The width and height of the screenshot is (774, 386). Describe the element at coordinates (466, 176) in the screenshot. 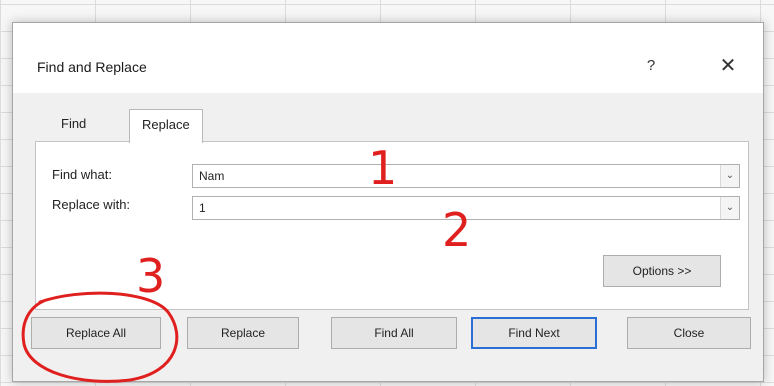

I see `find-what-input: Nam ⌄` at that location.